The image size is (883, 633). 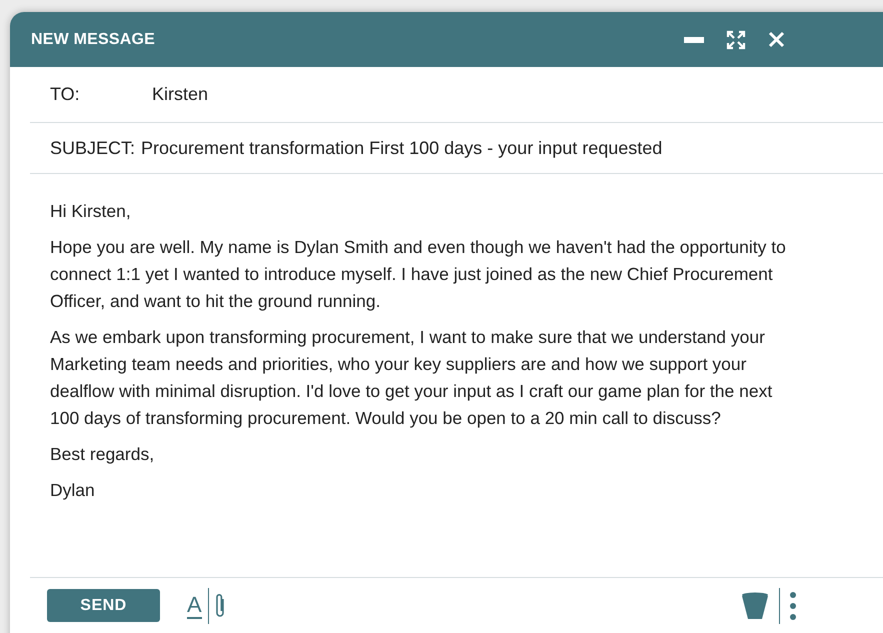 What do you see at coordinates (754, 606) in the screenshot?
I see `trash-icon` at bounding box center [754, 606].